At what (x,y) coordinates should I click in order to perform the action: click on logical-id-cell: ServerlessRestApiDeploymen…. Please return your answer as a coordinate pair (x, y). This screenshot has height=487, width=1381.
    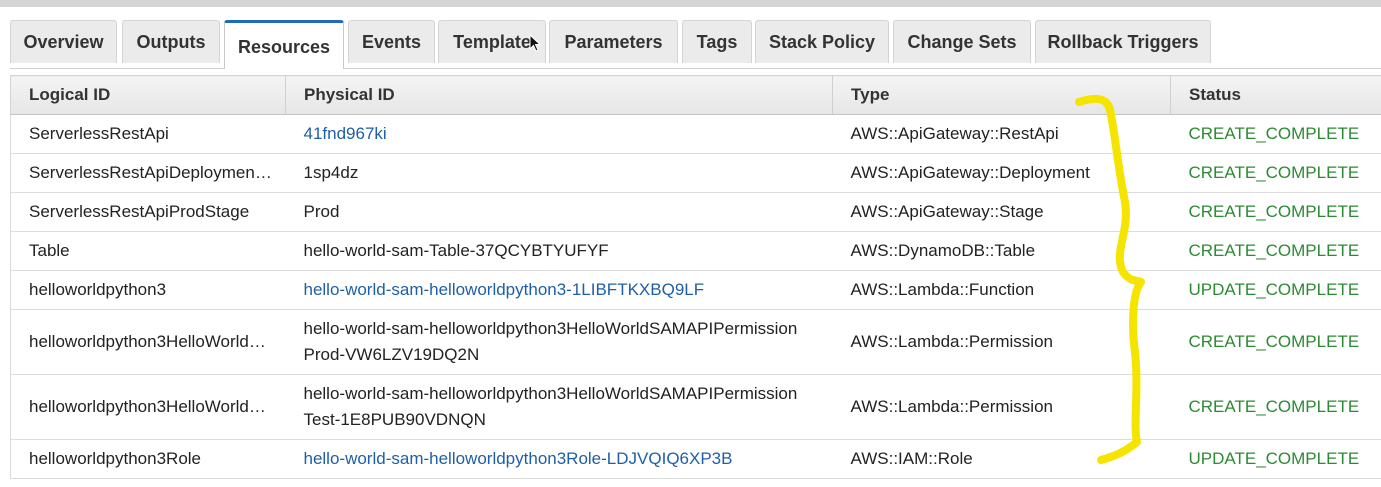
    Looking at the image, I should click on (148, 173).